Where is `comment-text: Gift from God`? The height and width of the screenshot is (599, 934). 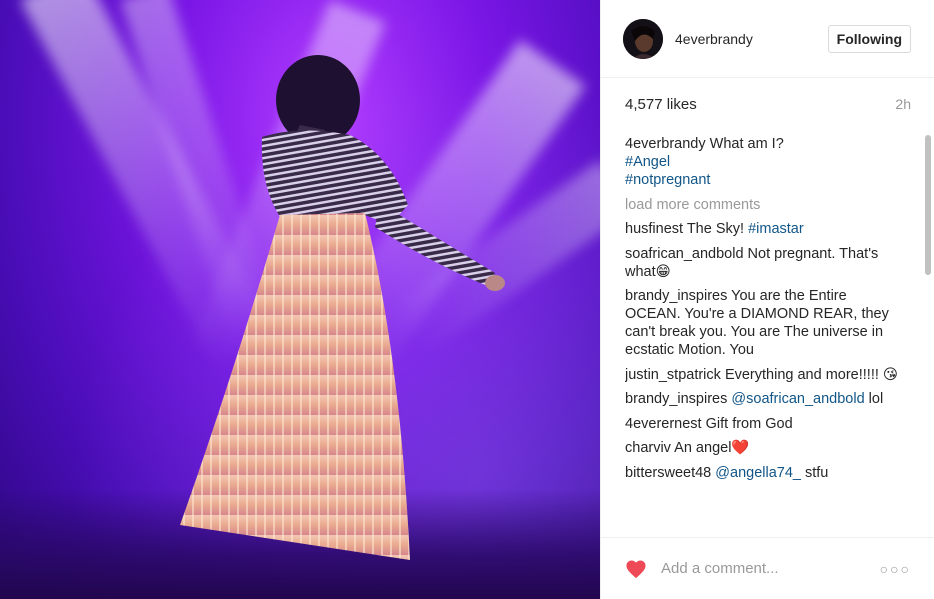 comment-text: Gift from God is located at coordinates (749, 423).